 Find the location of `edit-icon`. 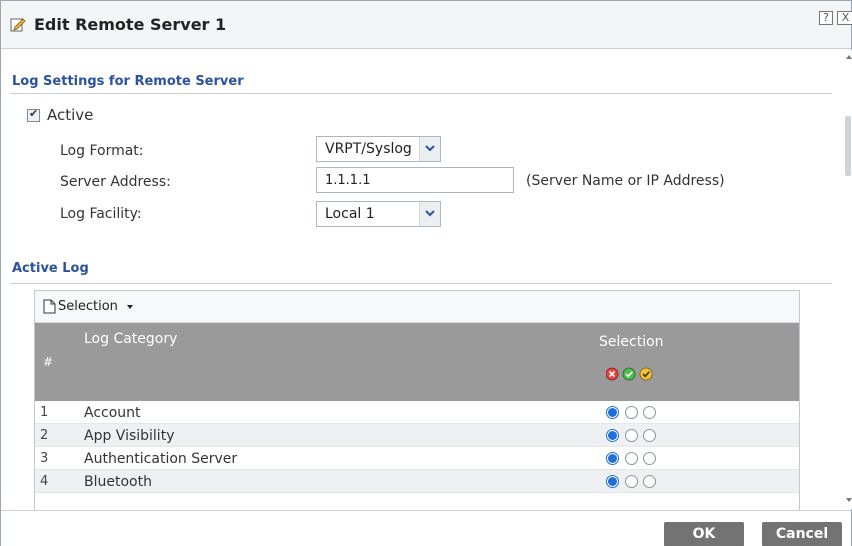

edit-icon is located at coordinates (18, 25).